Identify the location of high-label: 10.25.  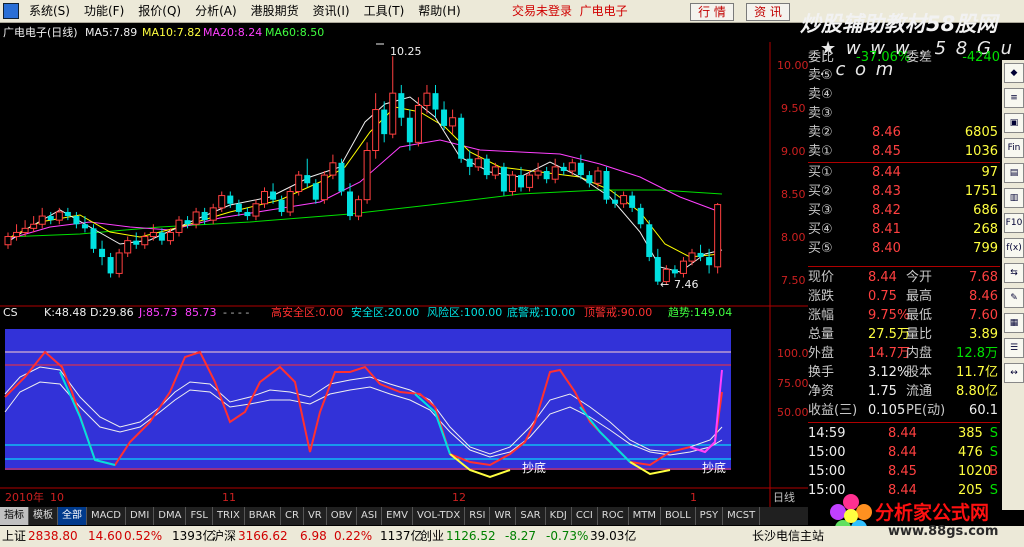
(406, 51).